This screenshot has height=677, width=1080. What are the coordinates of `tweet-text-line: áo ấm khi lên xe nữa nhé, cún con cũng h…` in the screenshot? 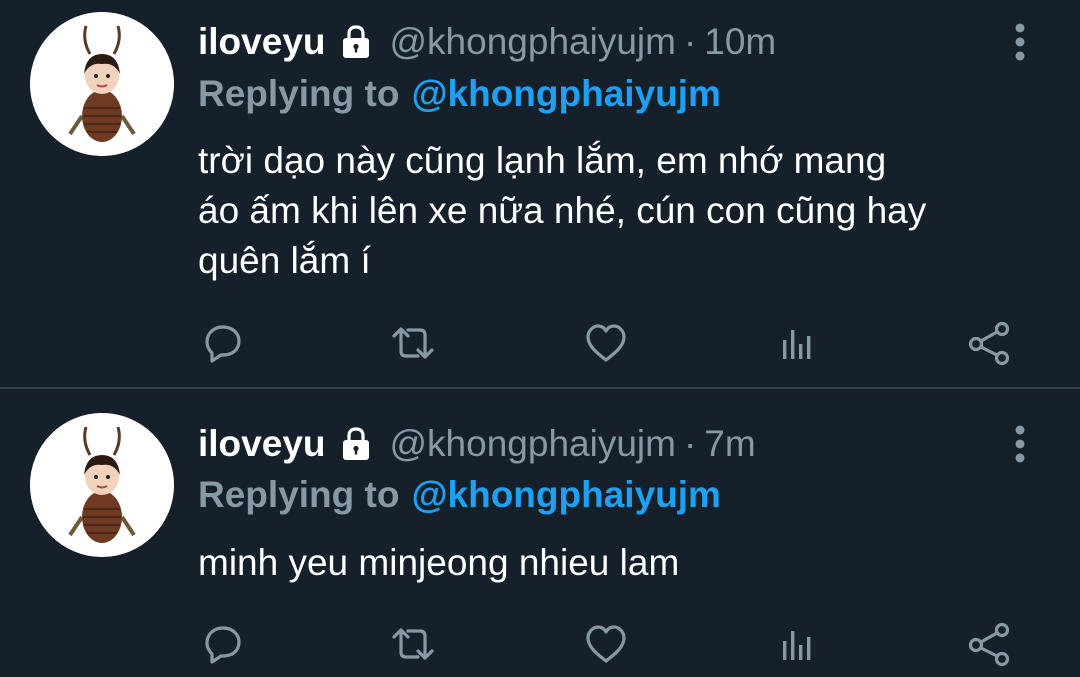 It's located at (562, 210).